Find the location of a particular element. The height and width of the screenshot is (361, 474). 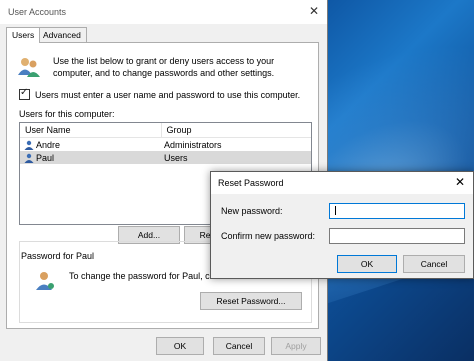

table-row: Andre Administrators is located at coordinates (165, 144).